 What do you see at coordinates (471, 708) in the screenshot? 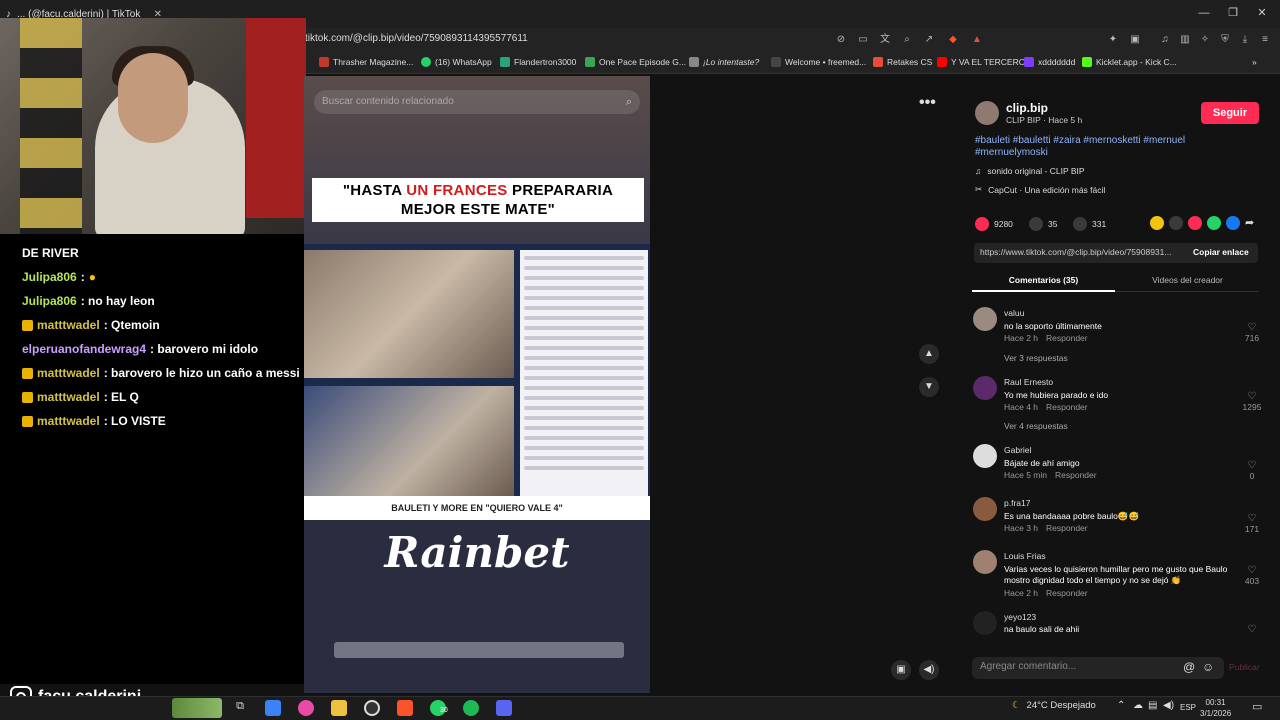
I see `spotify-icon` at bounding box center [471, 708].